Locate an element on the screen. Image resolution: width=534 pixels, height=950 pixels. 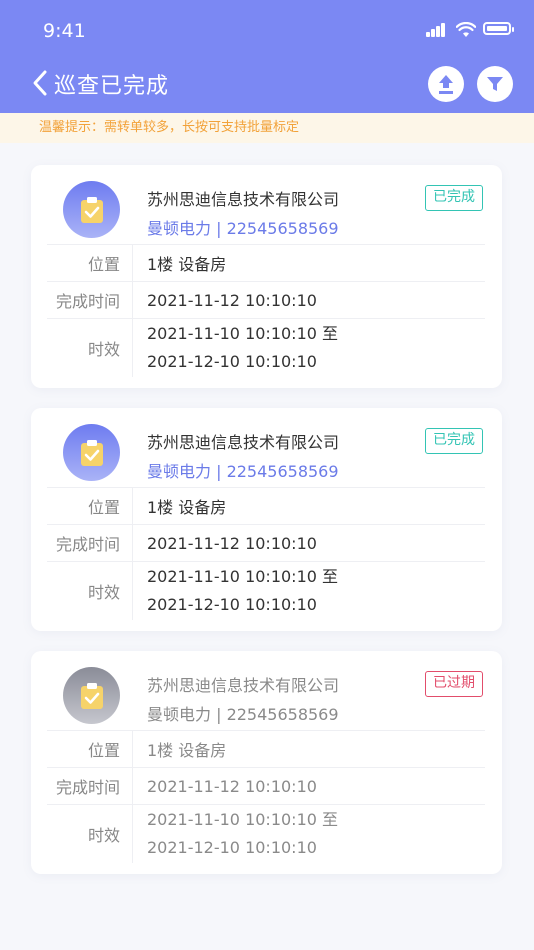
upload-button is located at coordinates (446, 84).